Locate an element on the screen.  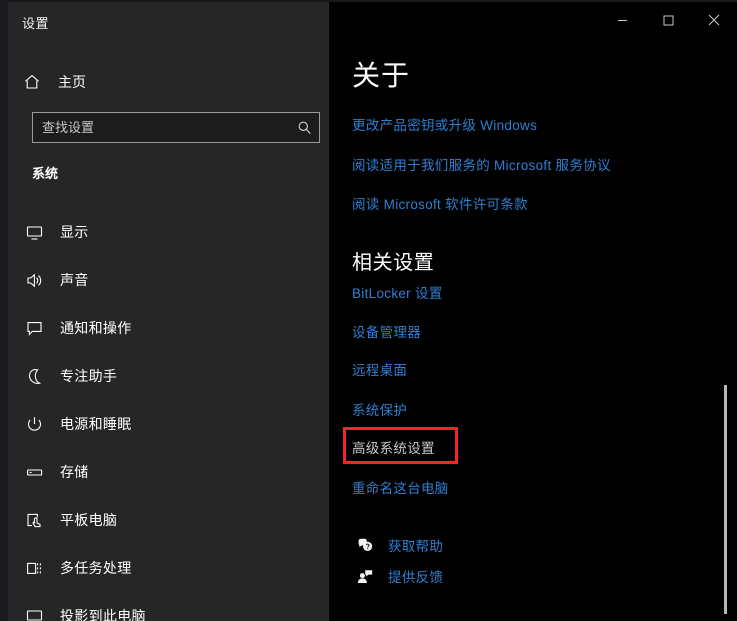
maximize-icon is located at coordinates (668, 20).